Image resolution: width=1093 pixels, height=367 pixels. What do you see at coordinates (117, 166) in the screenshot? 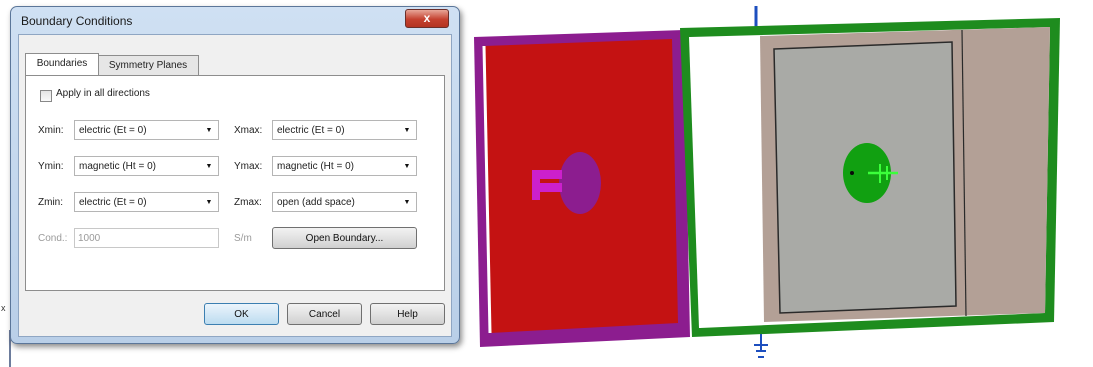
I see `ymin-value: magnetic (Ht = 0)` at bounding box center [117, 166].